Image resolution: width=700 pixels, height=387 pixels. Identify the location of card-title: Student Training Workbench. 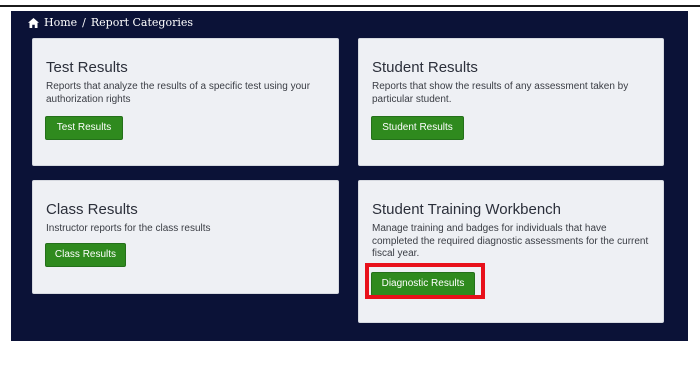
(467, 209).